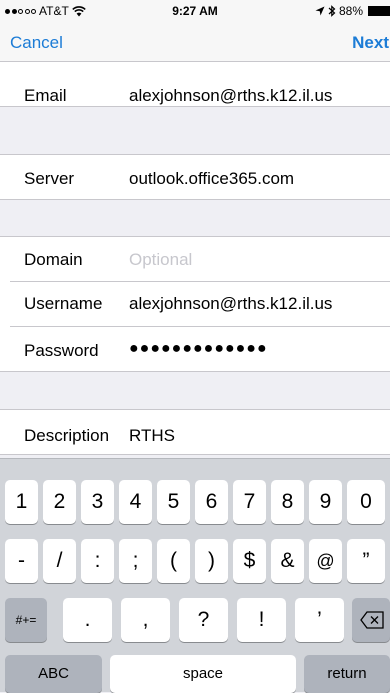 The image size is (390, 693). I want to click on key-6: 6, so click(211, 502).